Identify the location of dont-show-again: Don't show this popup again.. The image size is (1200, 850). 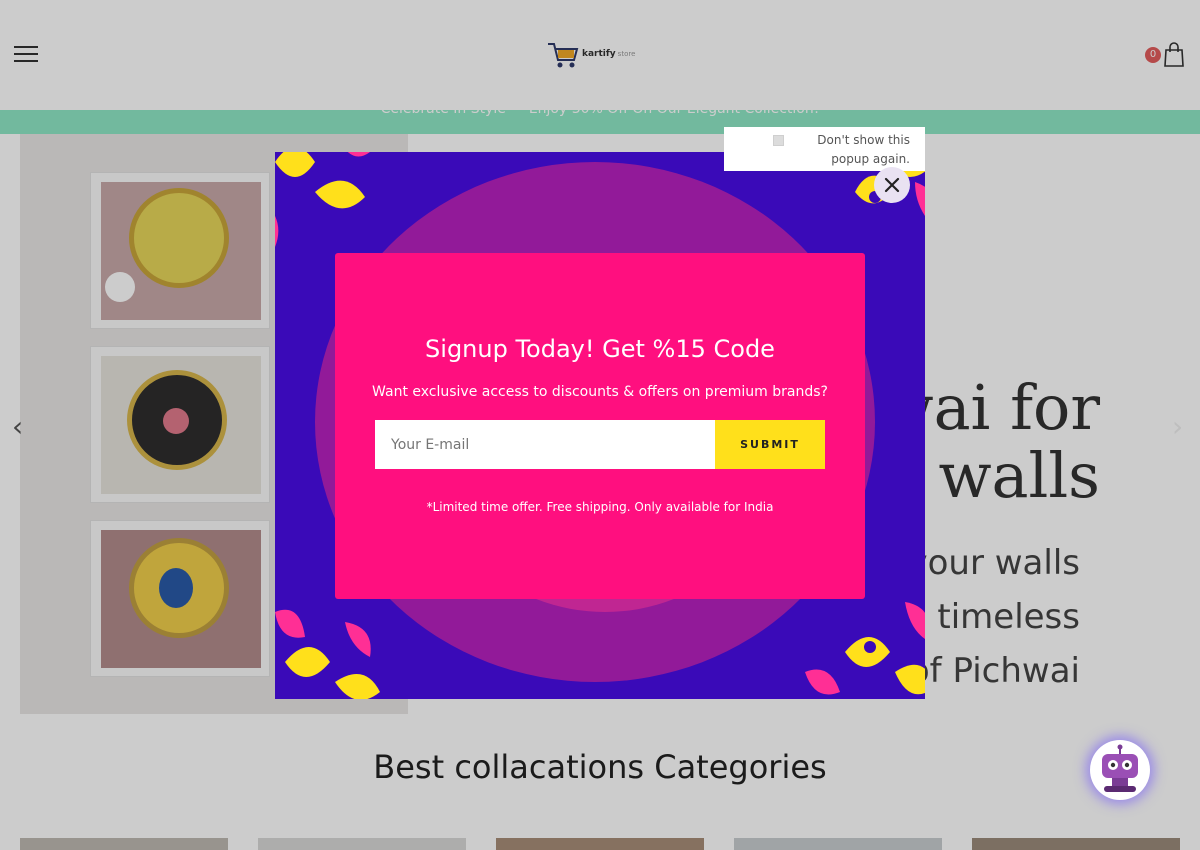
(824, 149).